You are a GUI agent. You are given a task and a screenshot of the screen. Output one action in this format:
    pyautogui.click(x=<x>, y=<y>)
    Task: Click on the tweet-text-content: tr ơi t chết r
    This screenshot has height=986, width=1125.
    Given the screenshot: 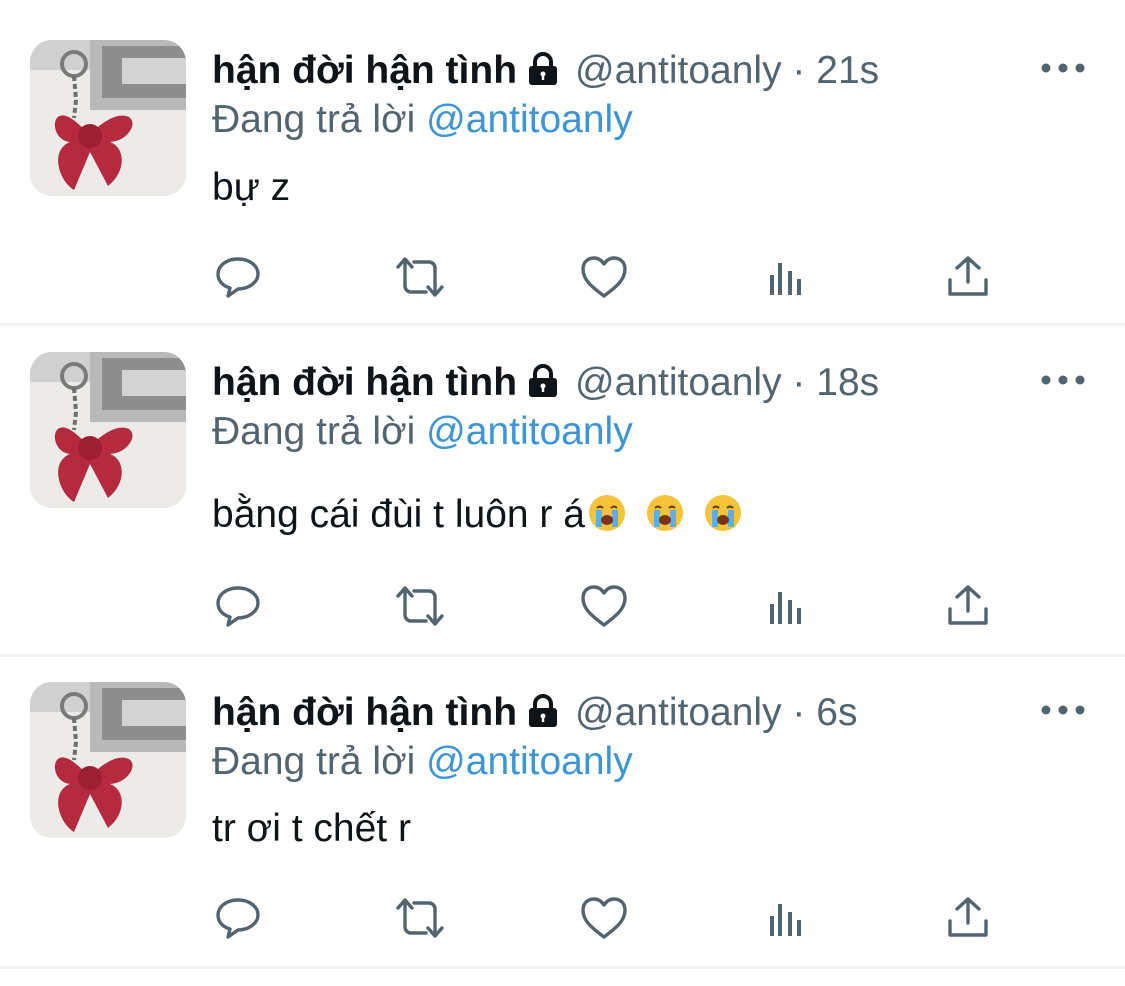 What is the action you would take?
    pyautogui.click(x=311, y=828)
    